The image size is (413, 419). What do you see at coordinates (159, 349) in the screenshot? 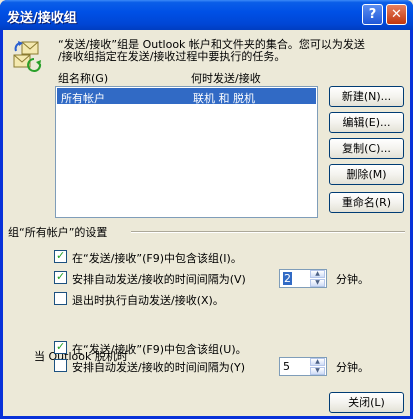
I see `offline-include-label: 在“发送/接收”(F9)中包含该组(U)。` at bounding box center [159, 349].